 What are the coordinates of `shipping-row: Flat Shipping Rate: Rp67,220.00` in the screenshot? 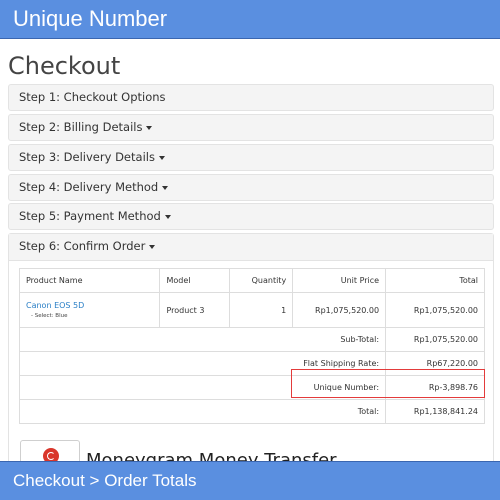 It's located at (251, 363).